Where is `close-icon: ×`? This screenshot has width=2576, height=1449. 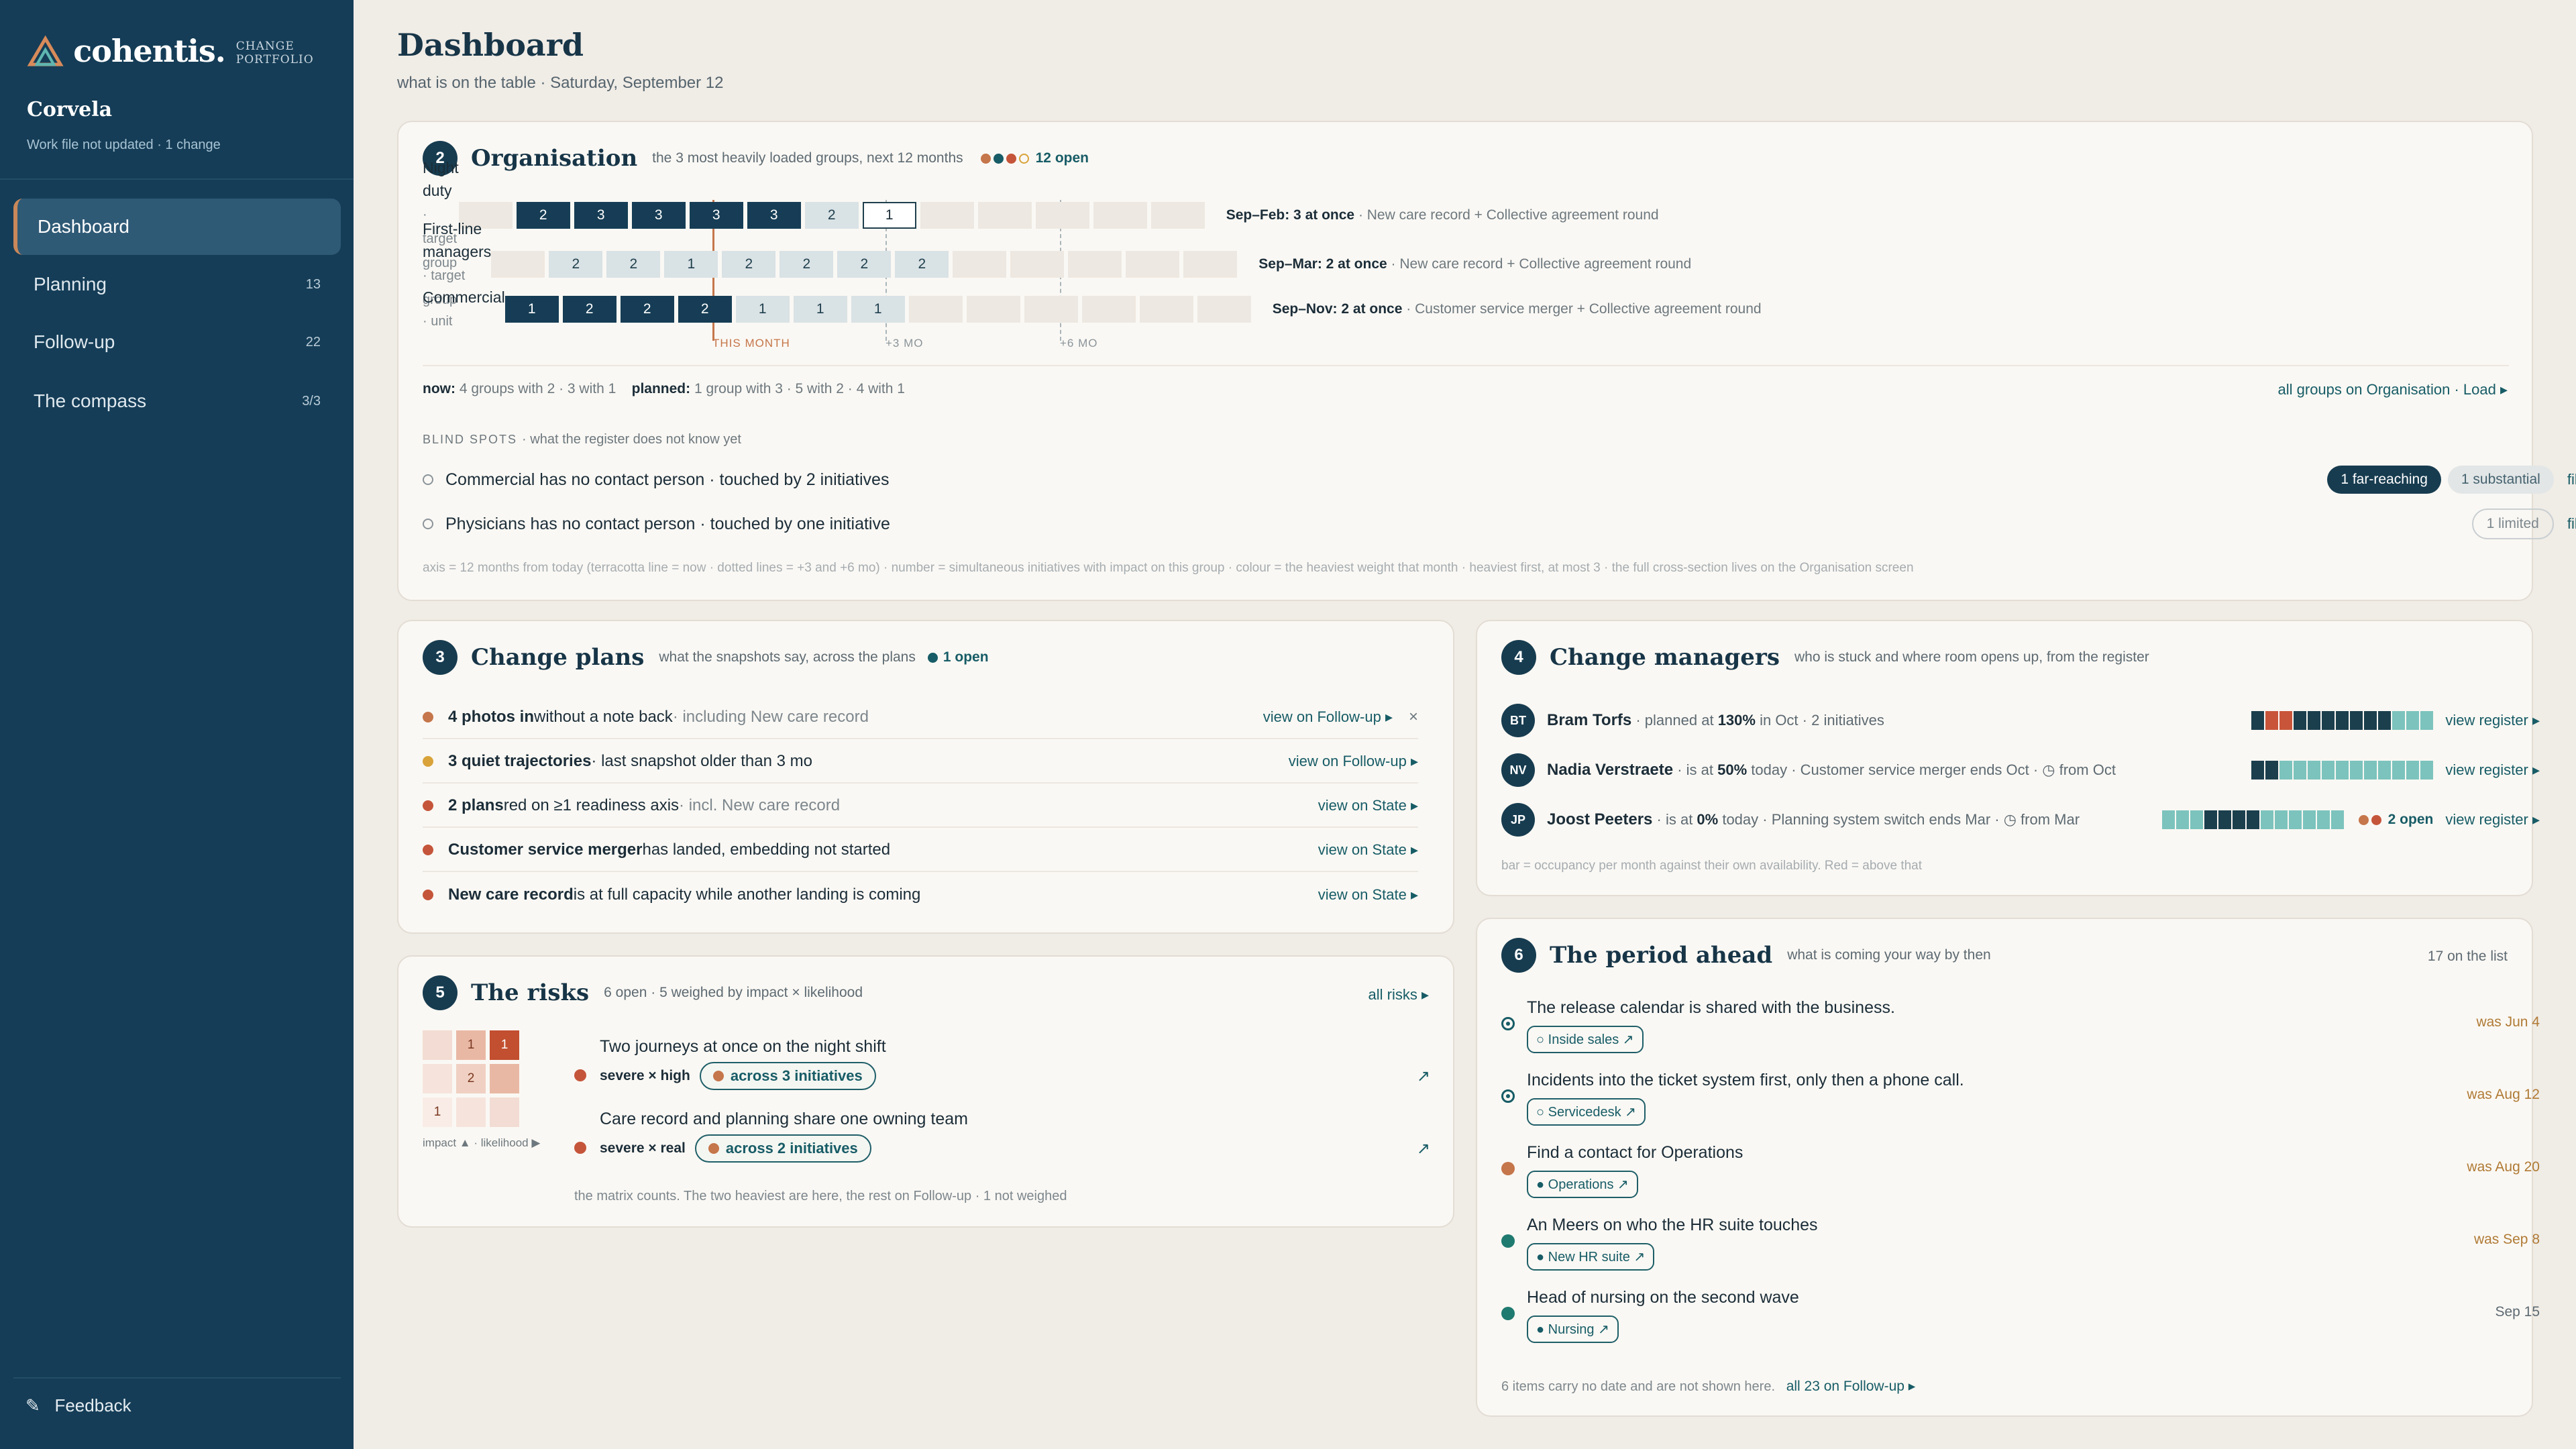
close-icon: × is located at coordinates (1413, 717).